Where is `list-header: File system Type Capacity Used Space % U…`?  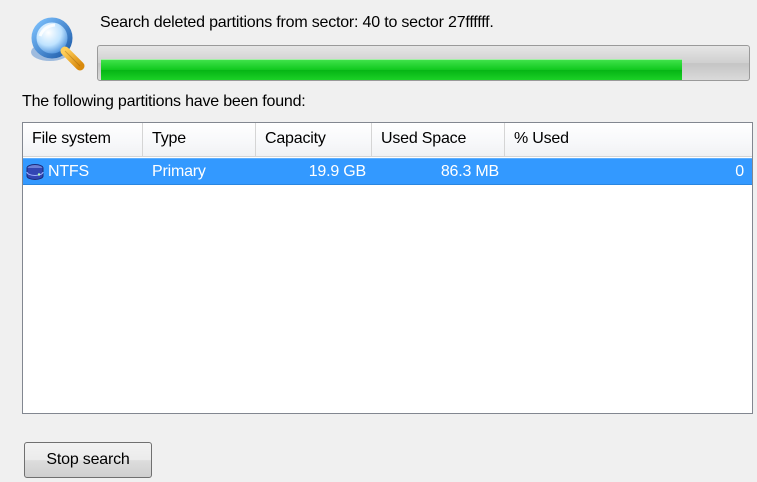
list-header: File system Type Capacity Used Space % U… is located at coordinates (387, 140).